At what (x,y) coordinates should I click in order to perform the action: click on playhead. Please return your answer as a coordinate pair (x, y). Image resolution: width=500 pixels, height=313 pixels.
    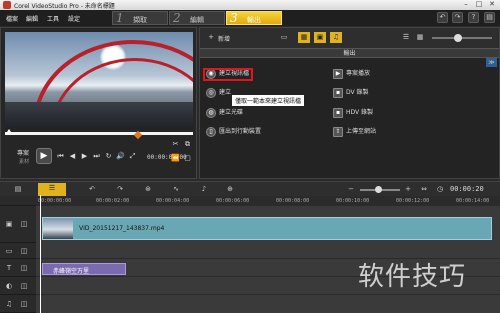
    Looking at the image, I should click on (40, 254).